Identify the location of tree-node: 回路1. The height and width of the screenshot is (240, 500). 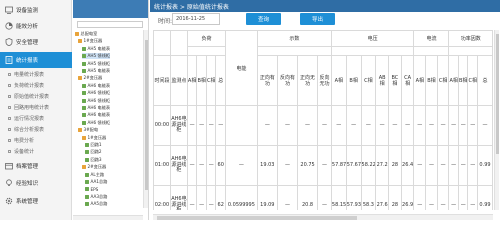
(93, 145).